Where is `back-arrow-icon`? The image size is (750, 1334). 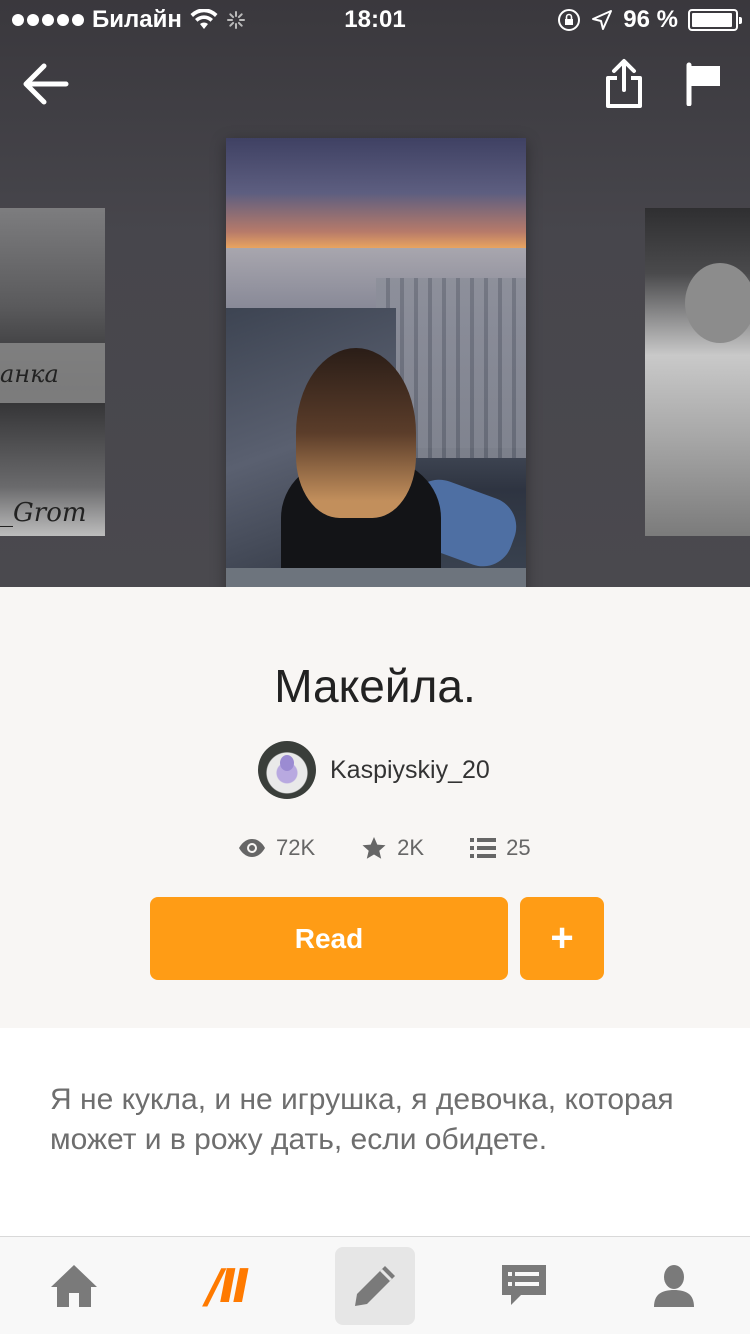 back-arrow-icon is located at coordinates (46, 84).